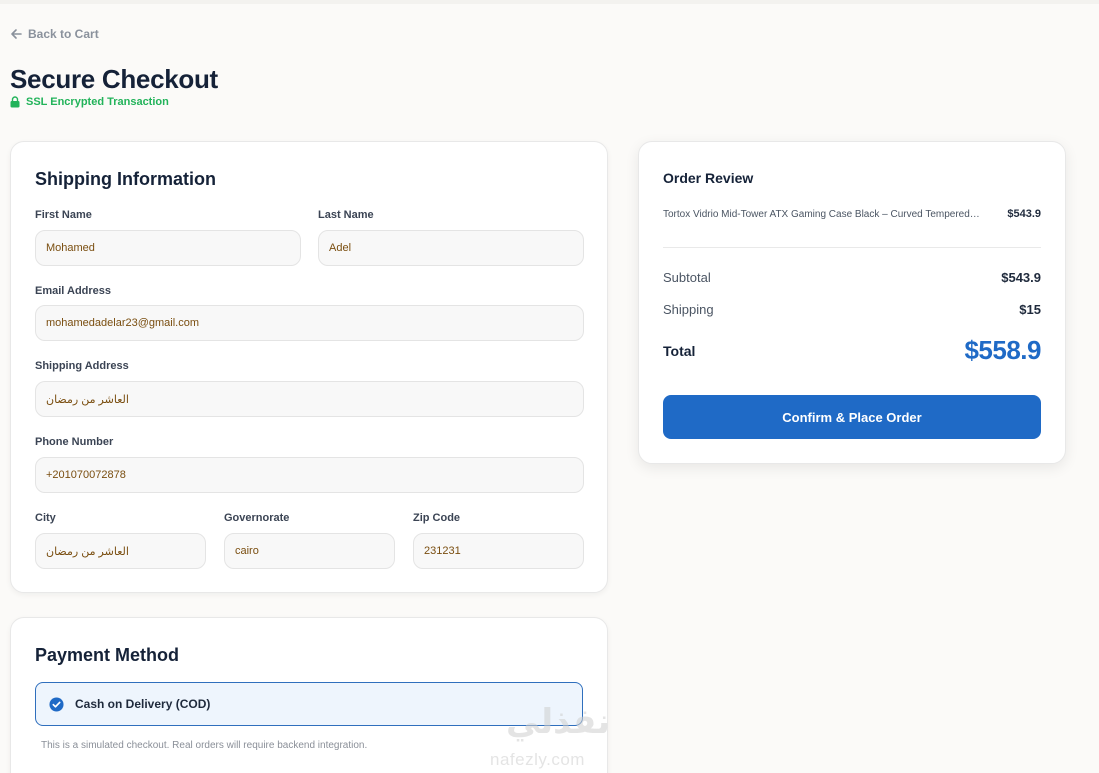 Image resolution: width=1099 pixels, height=773 pixels. Describe the element at coordinates (451, 248) in the screenshot. I see `last-name-field` at that location.